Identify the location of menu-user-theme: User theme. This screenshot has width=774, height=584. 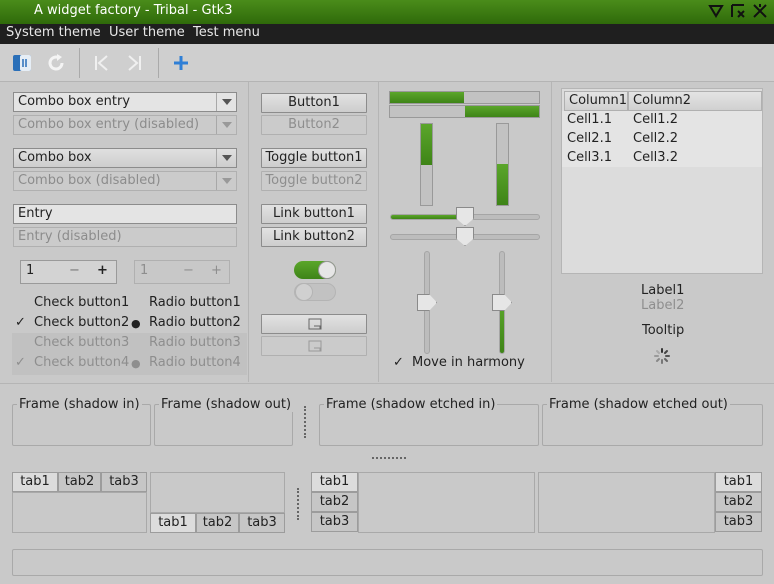
(147, 32).